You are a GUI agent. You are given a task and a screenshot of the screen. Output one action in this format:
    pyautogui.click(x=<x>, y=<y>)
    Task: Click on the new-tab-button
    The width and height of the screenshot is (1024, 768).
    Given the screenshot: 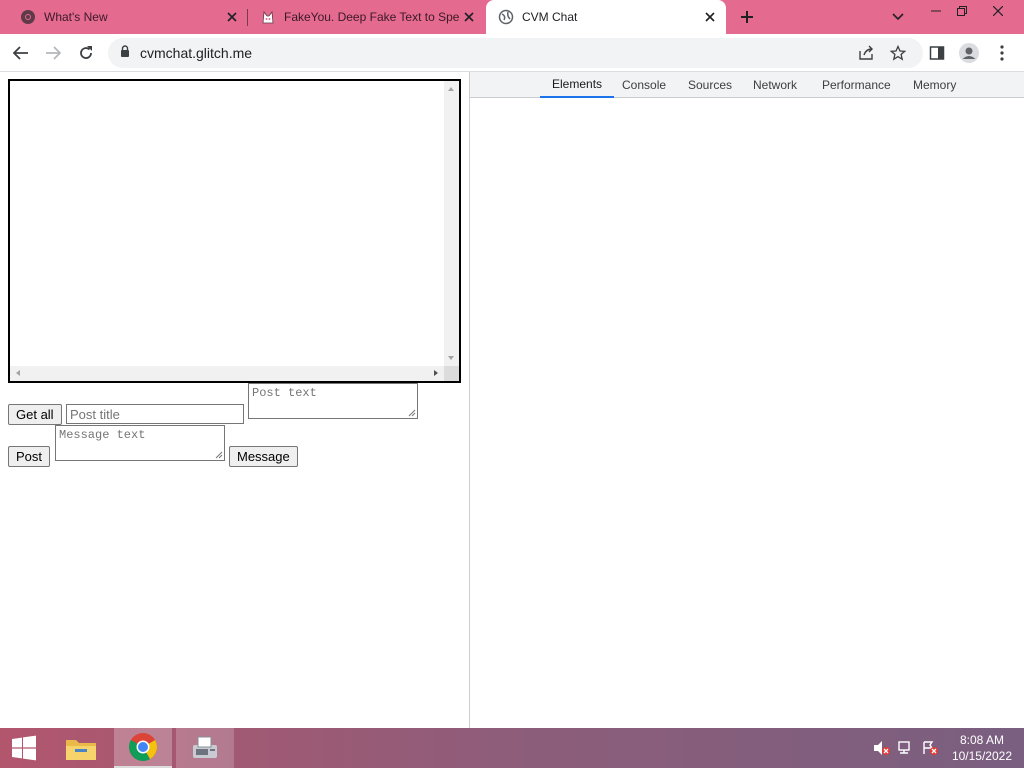 What is the action you would take?
    pyautogui.click(x=747, y=17)
    